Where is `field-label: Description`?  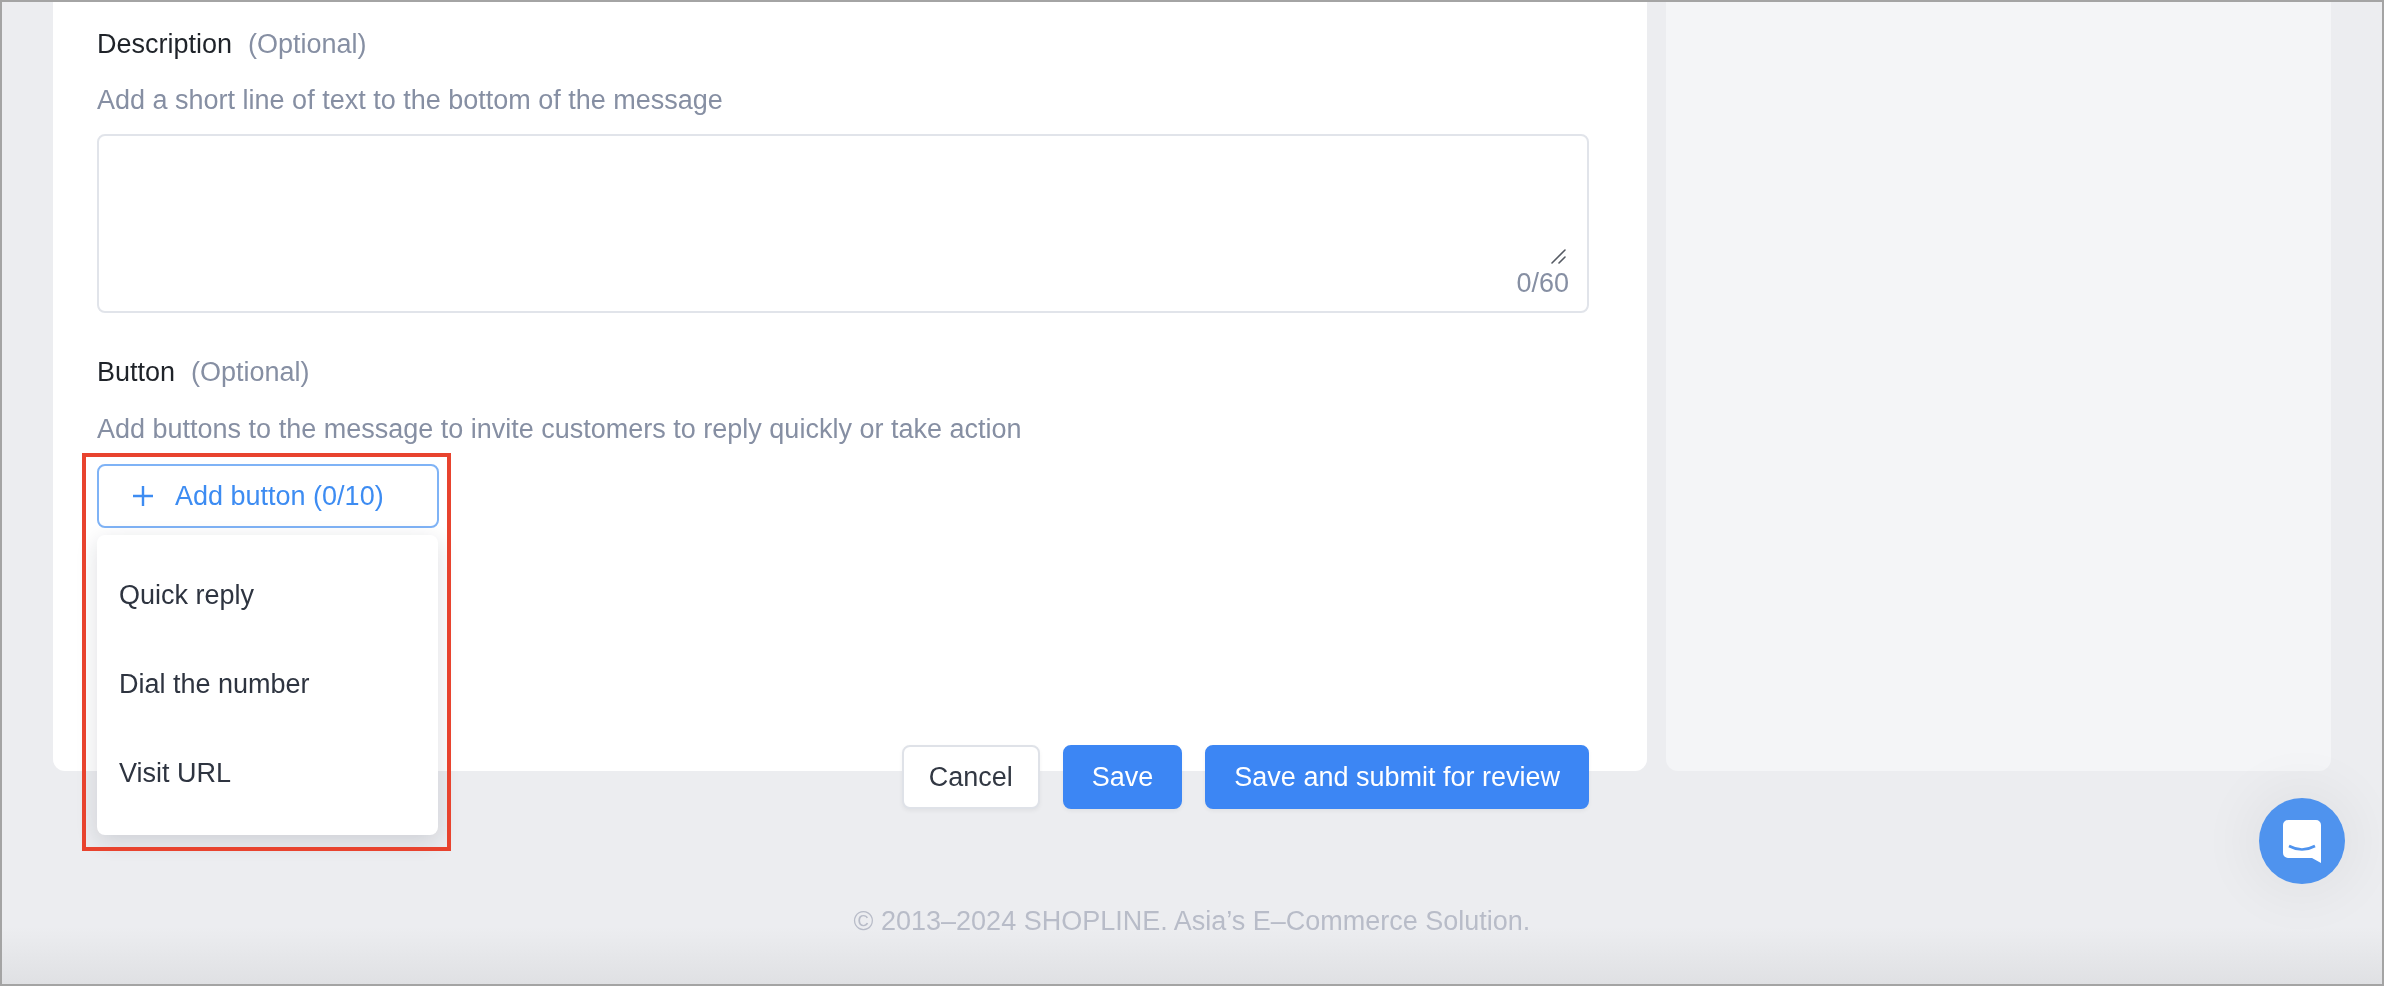
field-label: Description is located at coordinates (165, 44).